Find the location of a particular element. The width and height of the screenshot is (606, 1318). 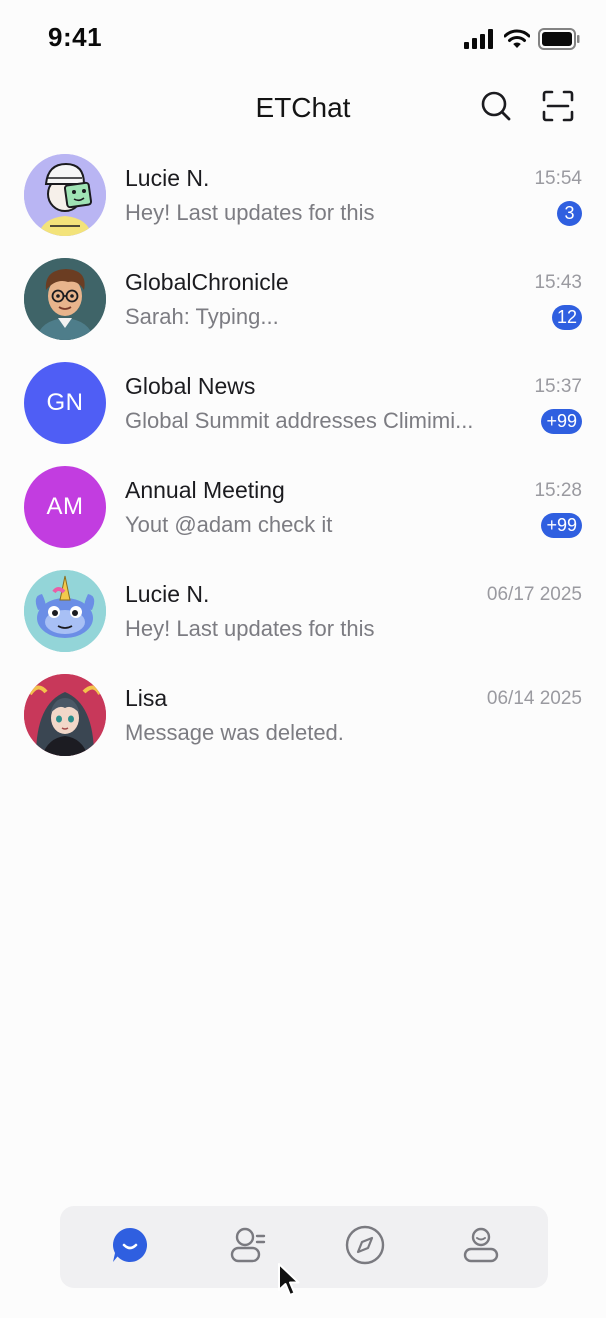

scan-icon is located at coordinates (558, 108).